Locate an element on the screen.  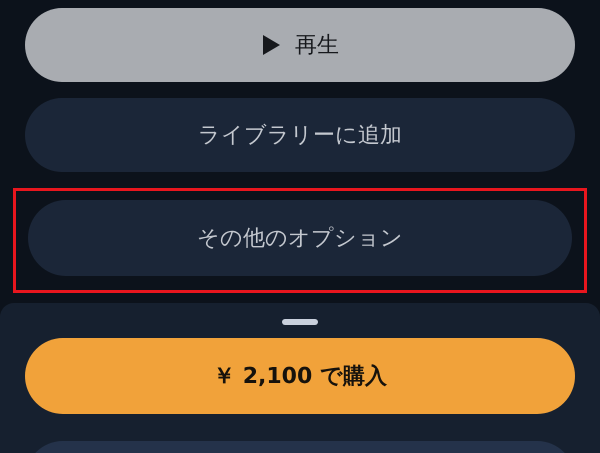
sheet-handle is located at coordinates (300, 322).